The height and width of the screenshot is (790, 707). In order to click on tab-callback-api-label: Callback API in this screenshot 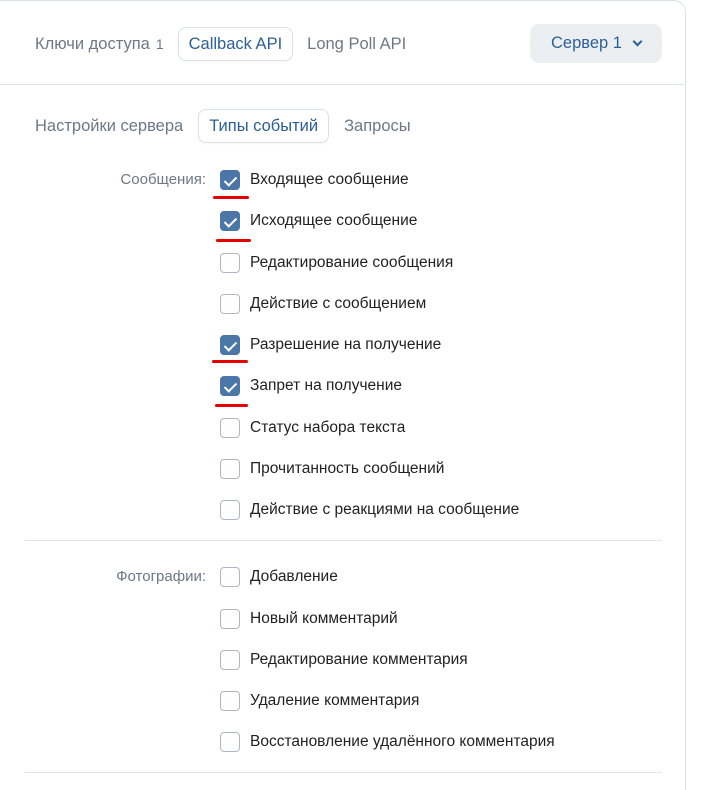, I will do `click(235, 44)`.